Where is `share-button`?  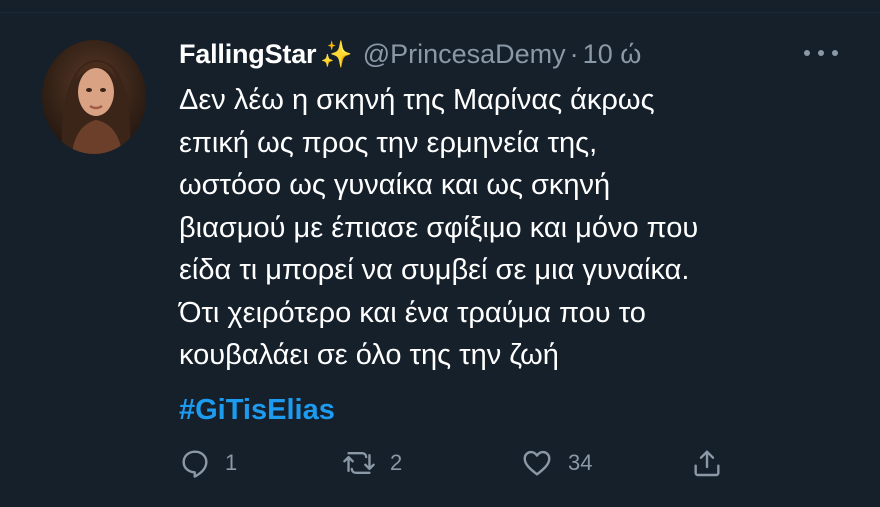 share-button is located at coordinates (707, 463).